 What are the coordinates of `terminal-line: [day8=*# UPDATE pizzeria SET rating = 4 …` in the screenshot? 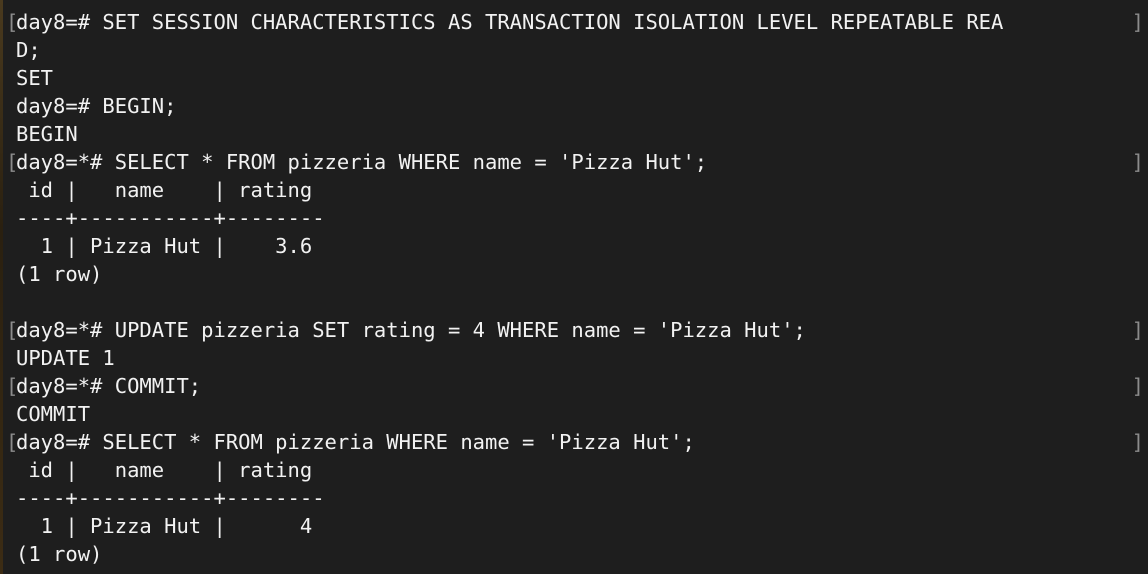 It's located at (574, 330).